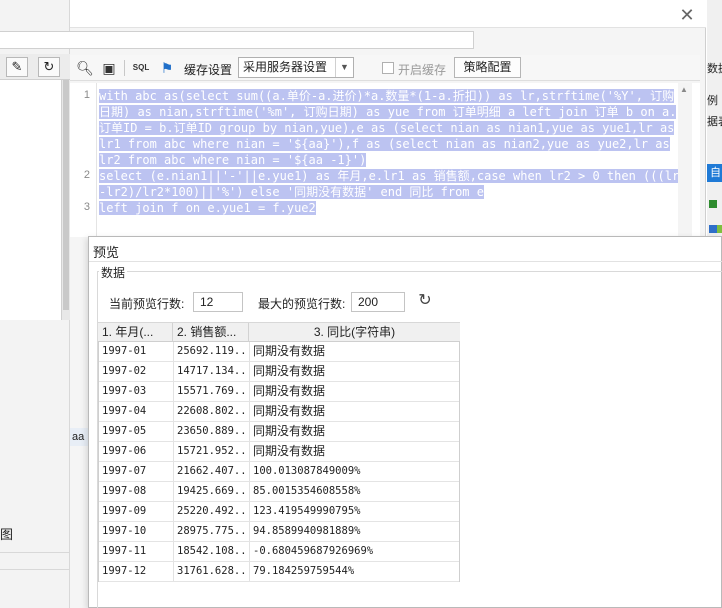  I want to click on bookmark-icon: ⚑, so click(167, 68).